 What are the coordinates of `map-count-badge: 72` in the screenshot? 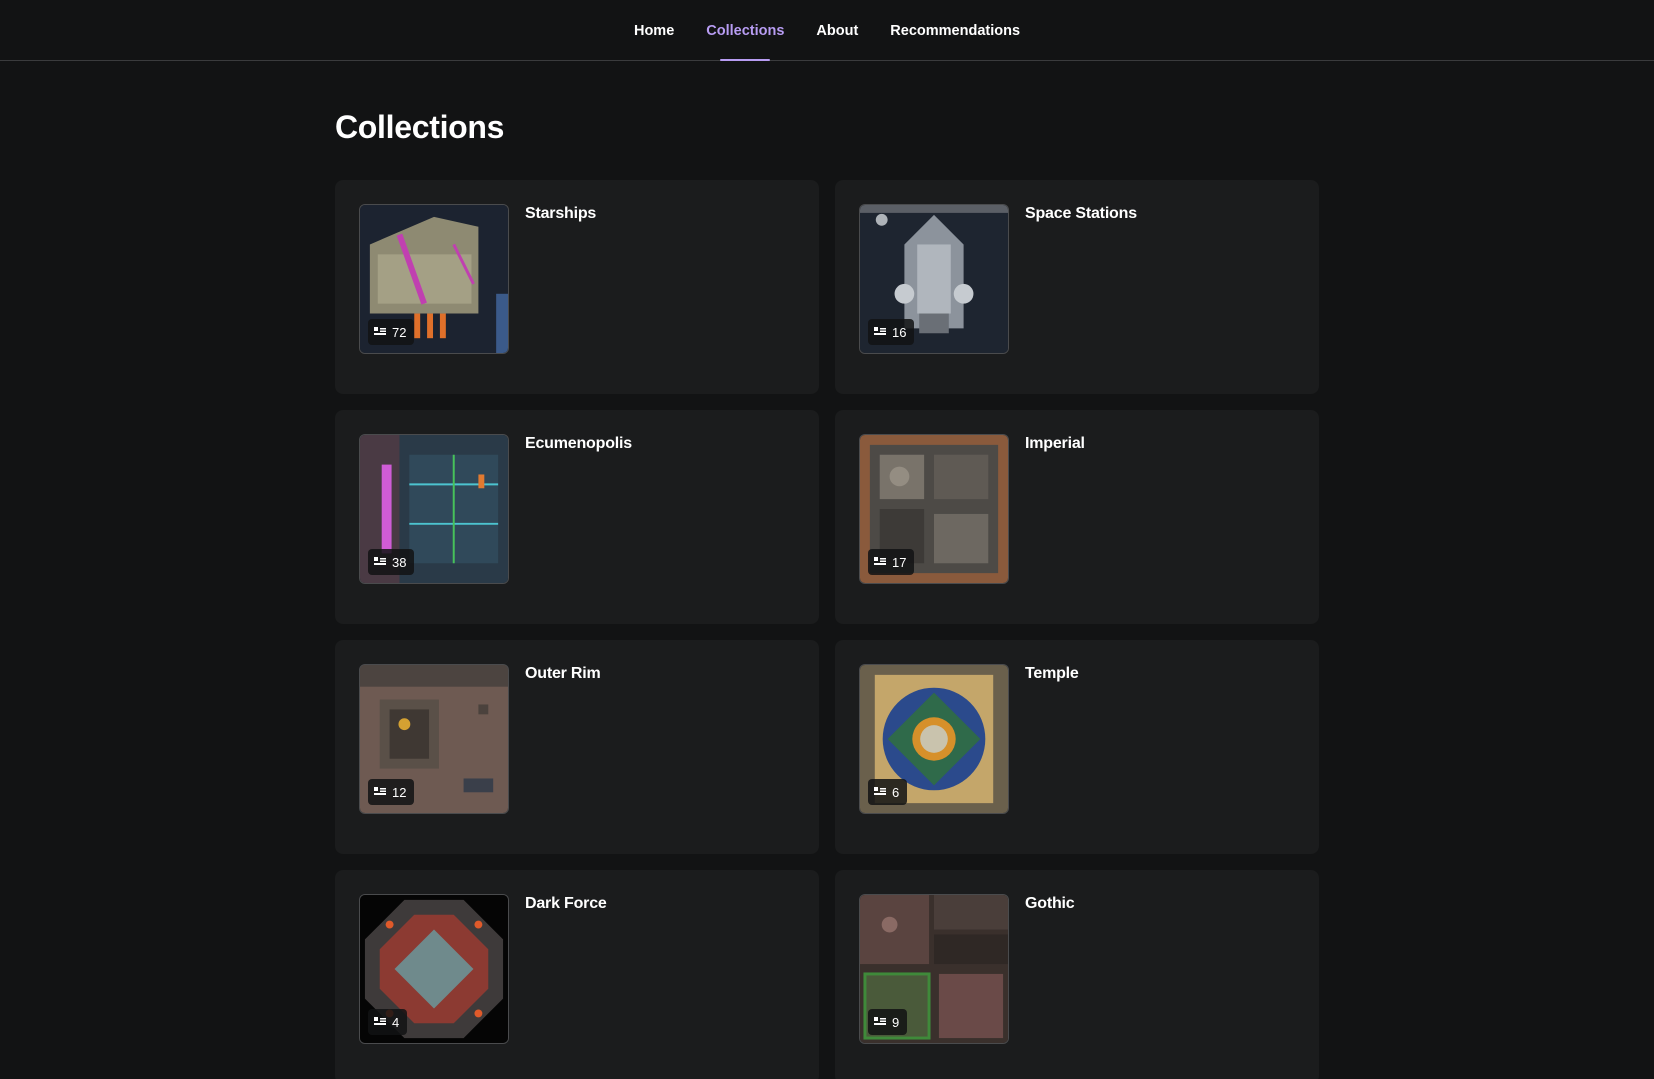 It's located at (391, 332).